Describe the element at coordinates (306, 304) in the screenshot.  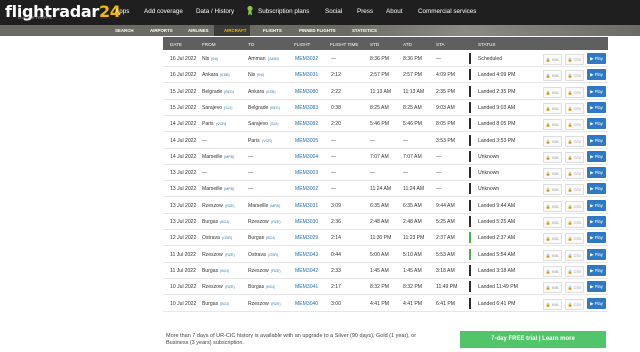
I see `cell-flight: MEM3040` at that location.